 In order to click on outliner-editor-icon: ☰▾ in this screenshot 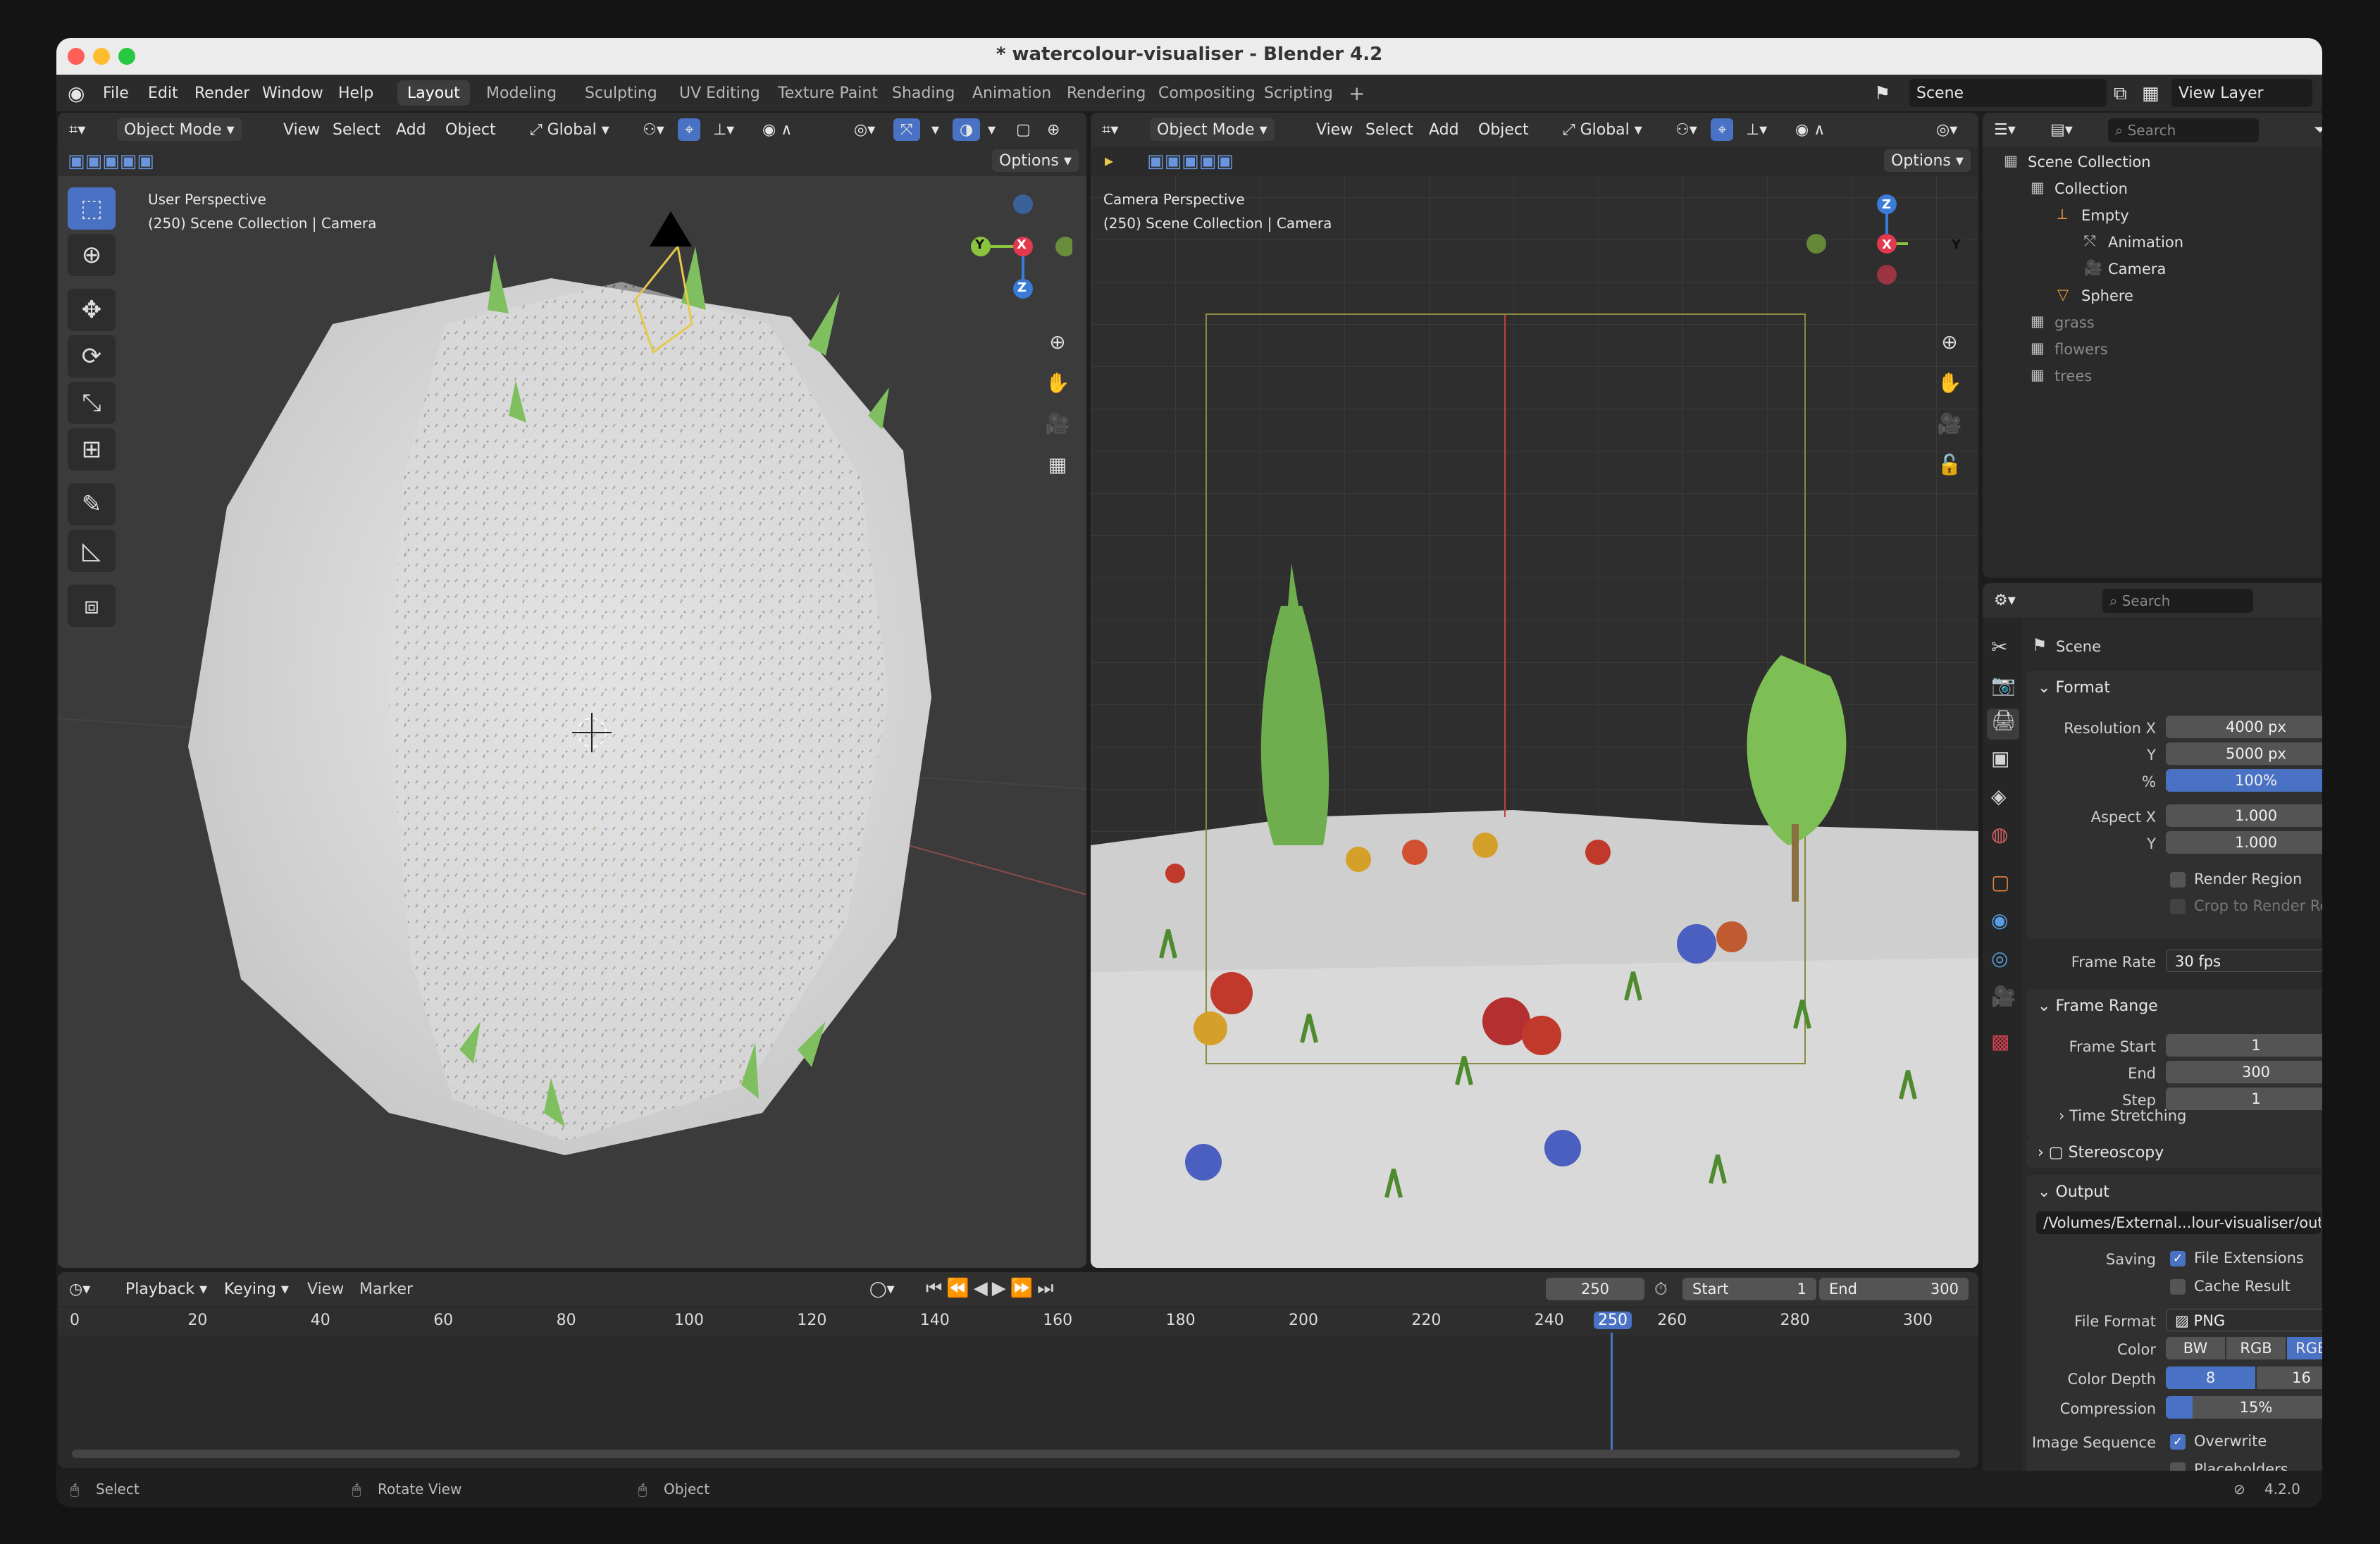, I will do `click(2005, 129)`.